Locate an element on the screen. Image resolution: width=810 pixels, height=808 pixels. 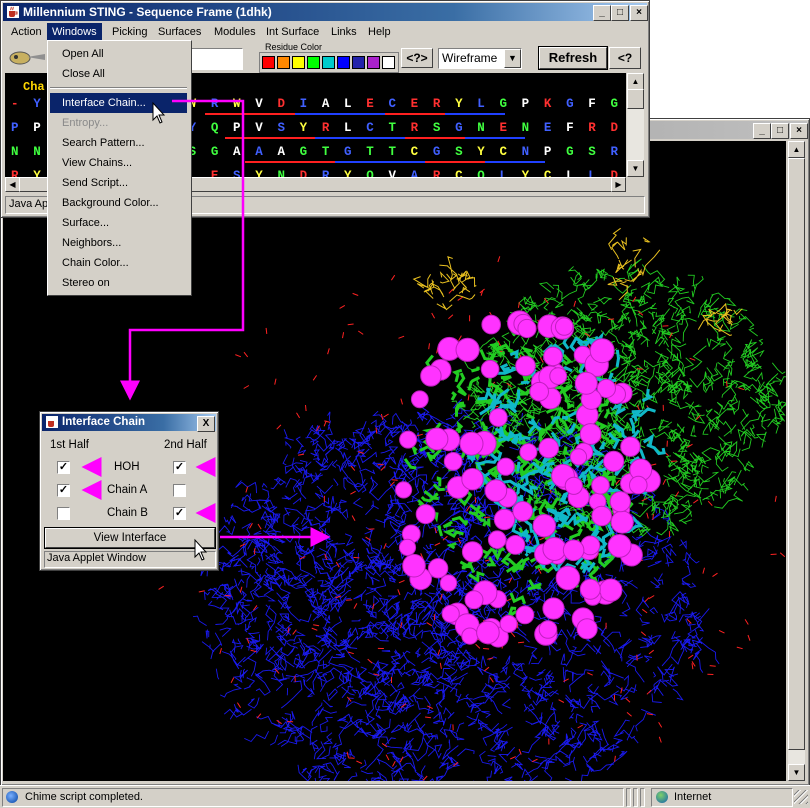
help-button: <?> is located at coordinates (417, 58).